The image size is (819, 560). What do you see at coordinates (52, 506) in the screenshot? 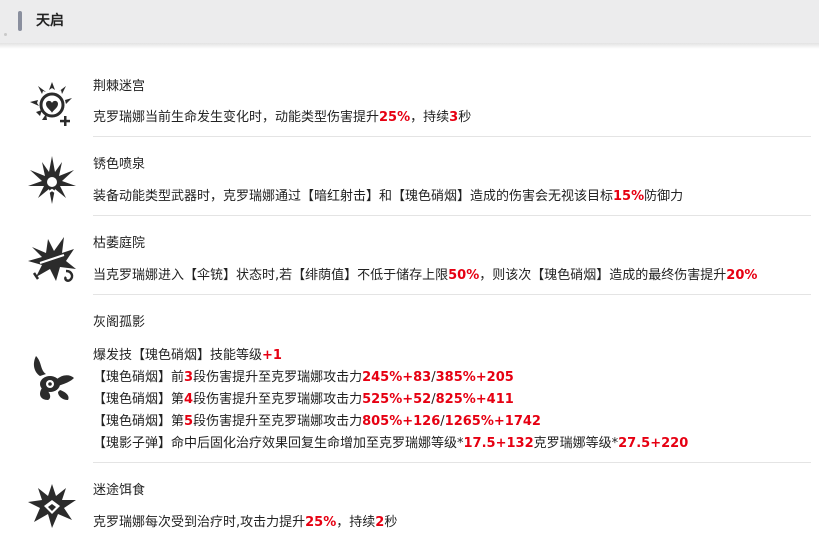
I see `lost-bait-icon` at bounding box center [52, 506].